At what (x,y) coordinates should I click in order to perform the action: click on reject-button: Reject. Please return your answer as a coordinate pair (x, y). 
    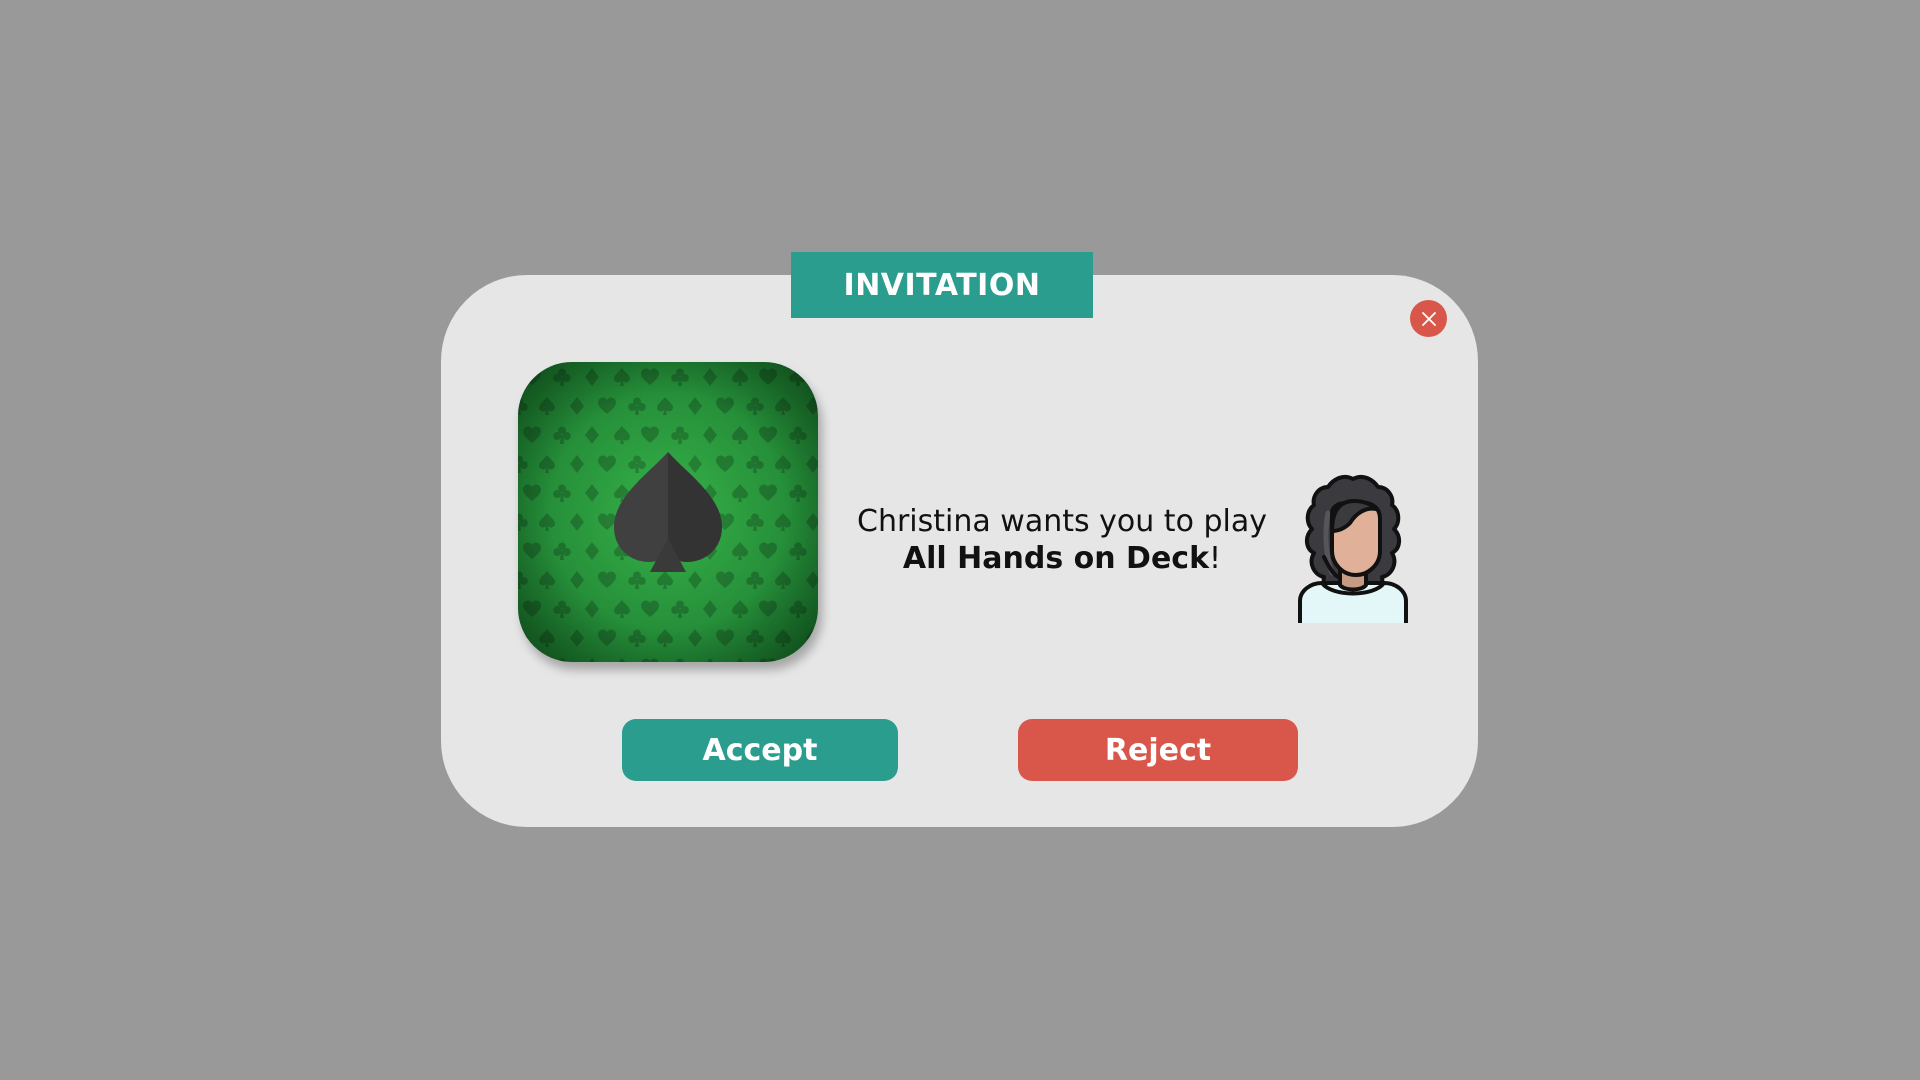
    Looking at the image, I should click on (1158, 750).